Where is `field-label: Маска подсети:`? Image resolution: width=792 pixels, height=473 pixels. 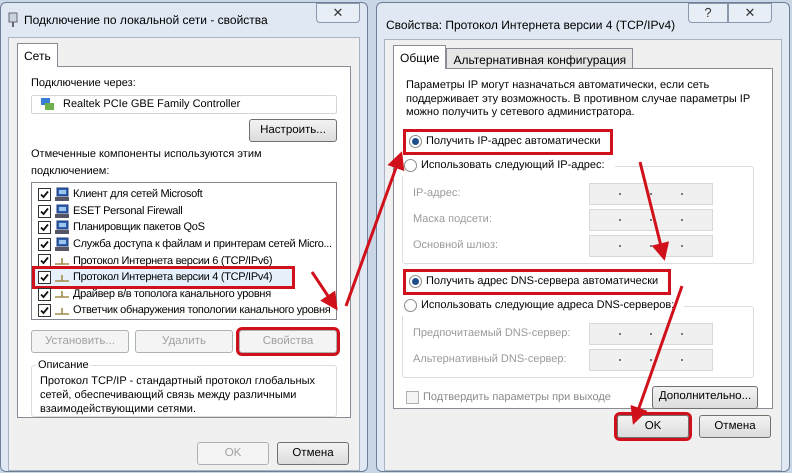 field-label: Маска подсети: is located at coordinates (453, 220).